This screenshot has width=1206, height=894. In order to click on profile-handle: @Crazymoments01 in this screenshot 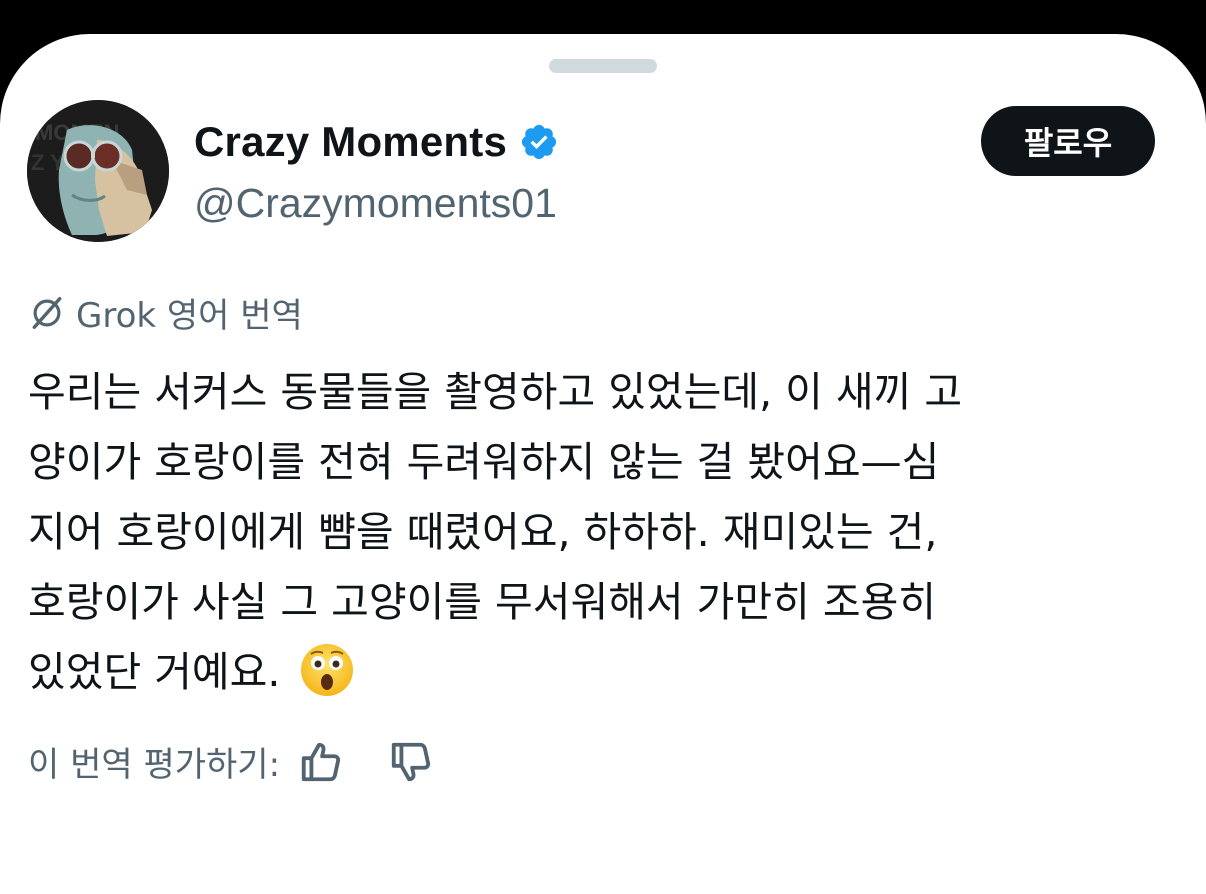, I will do `click(375, 203)`.